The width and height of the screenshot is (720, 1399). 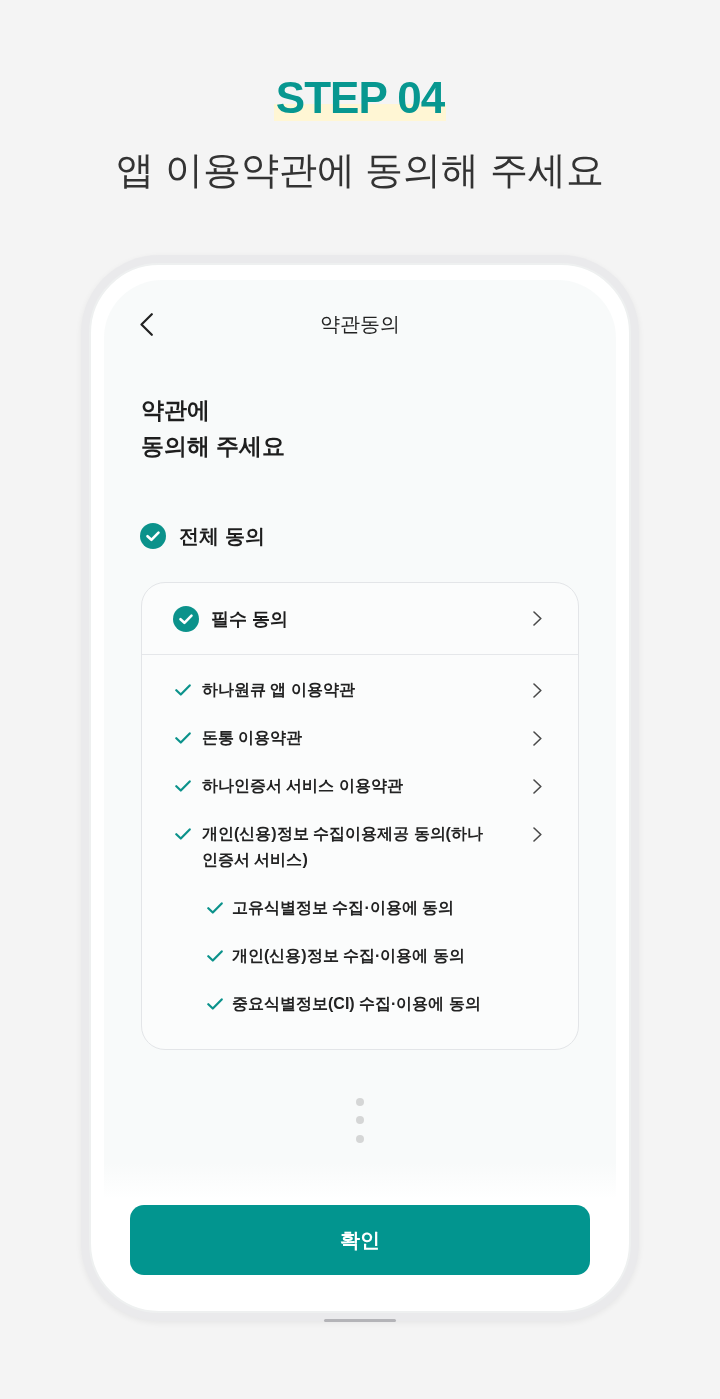 What do you see at coordinates (356, 1004) in the screenshot?
I see `terms-subitem-label: 중요식별정보(CI) 수집·이용에 동의` at bounding box center [356, 1004].